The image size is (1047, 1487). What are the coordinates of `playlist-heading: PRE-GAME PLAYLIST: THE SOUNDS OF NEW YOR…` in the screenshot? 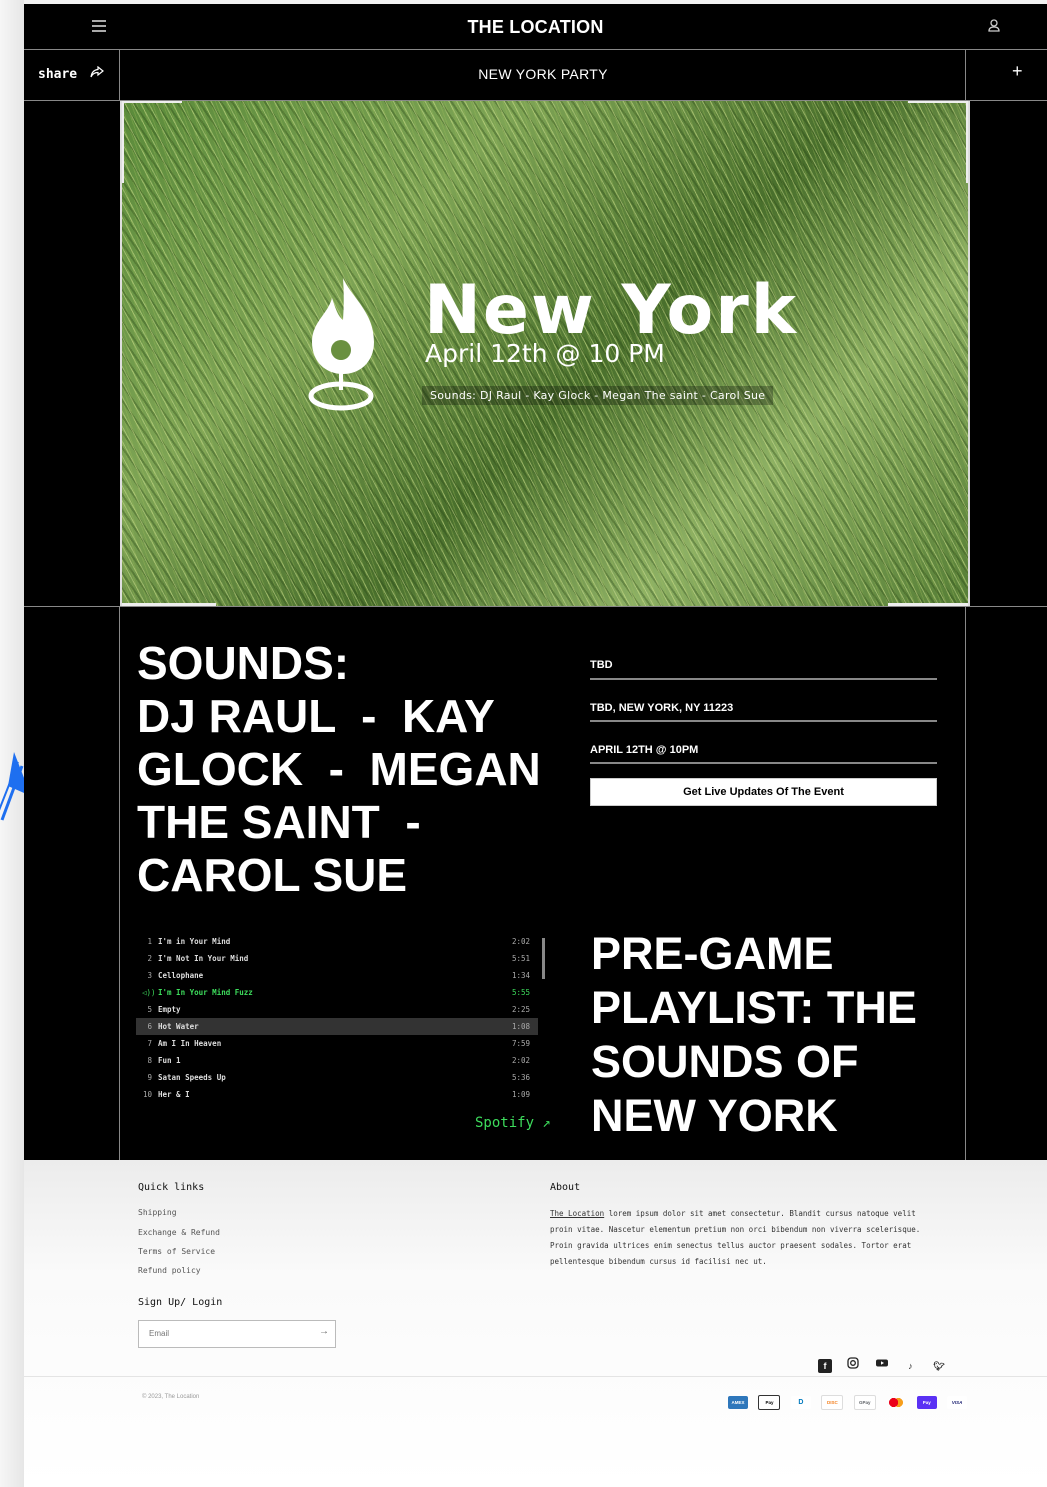 It's located at (754, 1034).